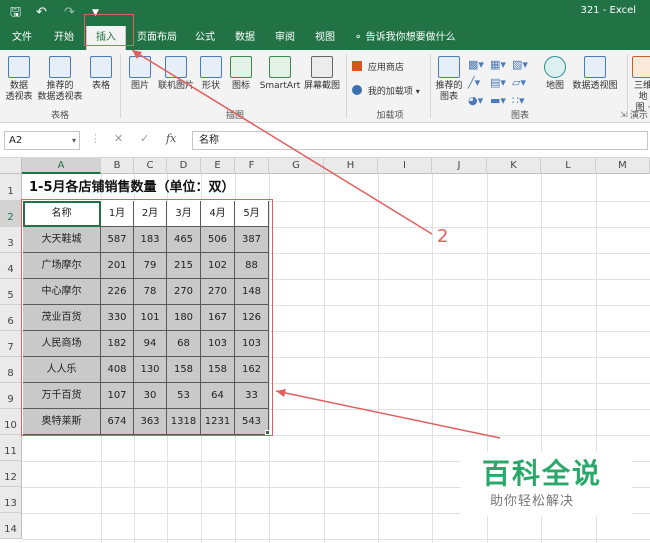  I want to click on sales-value-cell: 126, so click(252, 318).